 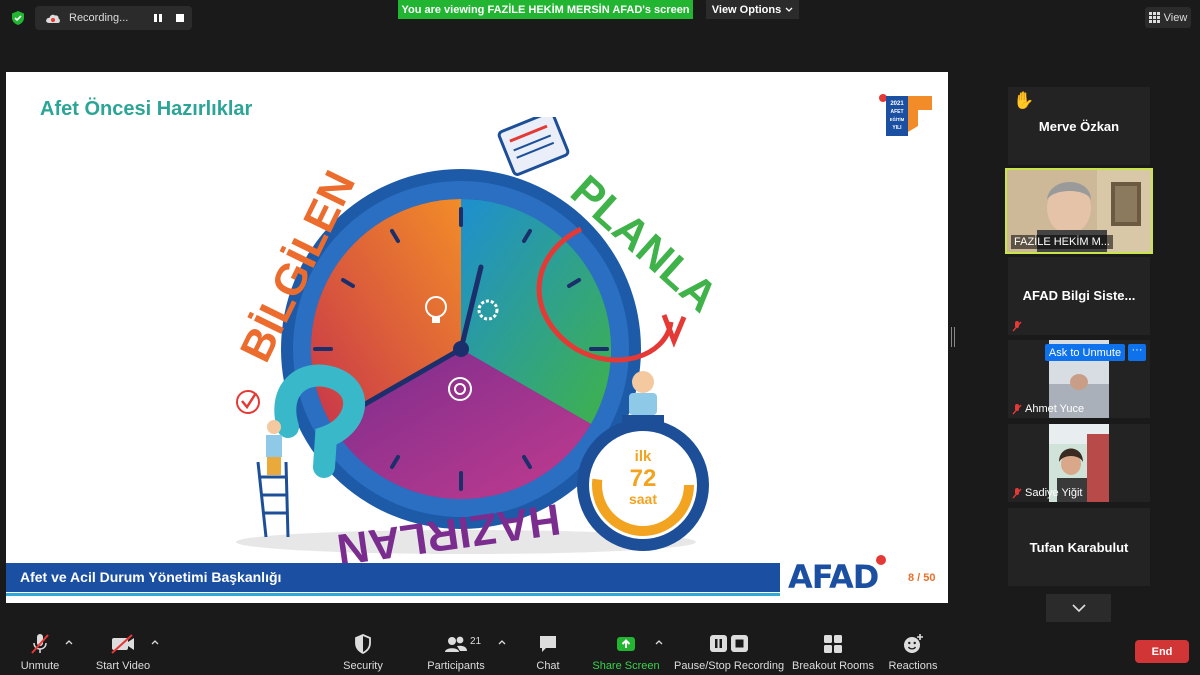 What do you see at coordinates (122, 644) in the screenshot?
I see `video-off-icon` at bounding box center [122, 644].